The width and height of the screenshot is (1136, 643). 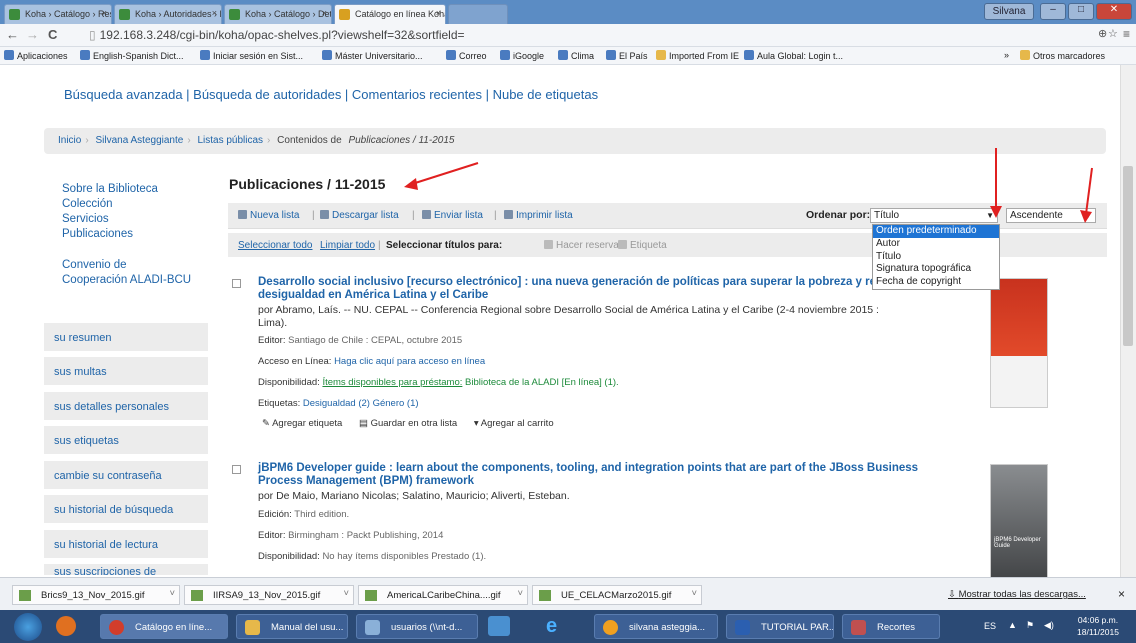 I want to click on language-indicator: ES, so click(x=990, y=626).